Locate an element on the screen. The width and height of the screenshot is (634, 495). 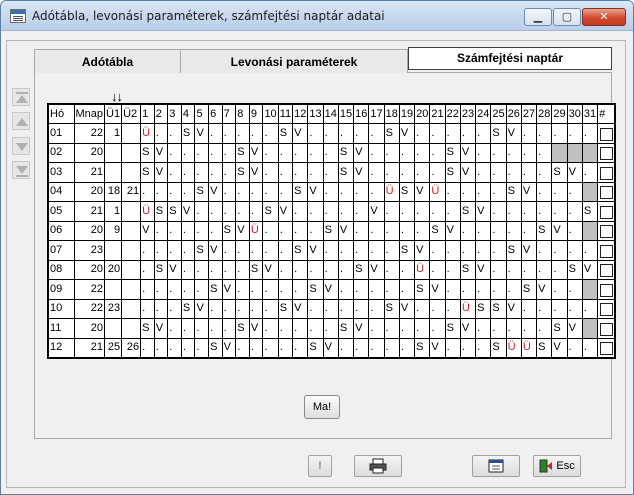
month-info-cell: 04 is located at coordinates (61, 191).